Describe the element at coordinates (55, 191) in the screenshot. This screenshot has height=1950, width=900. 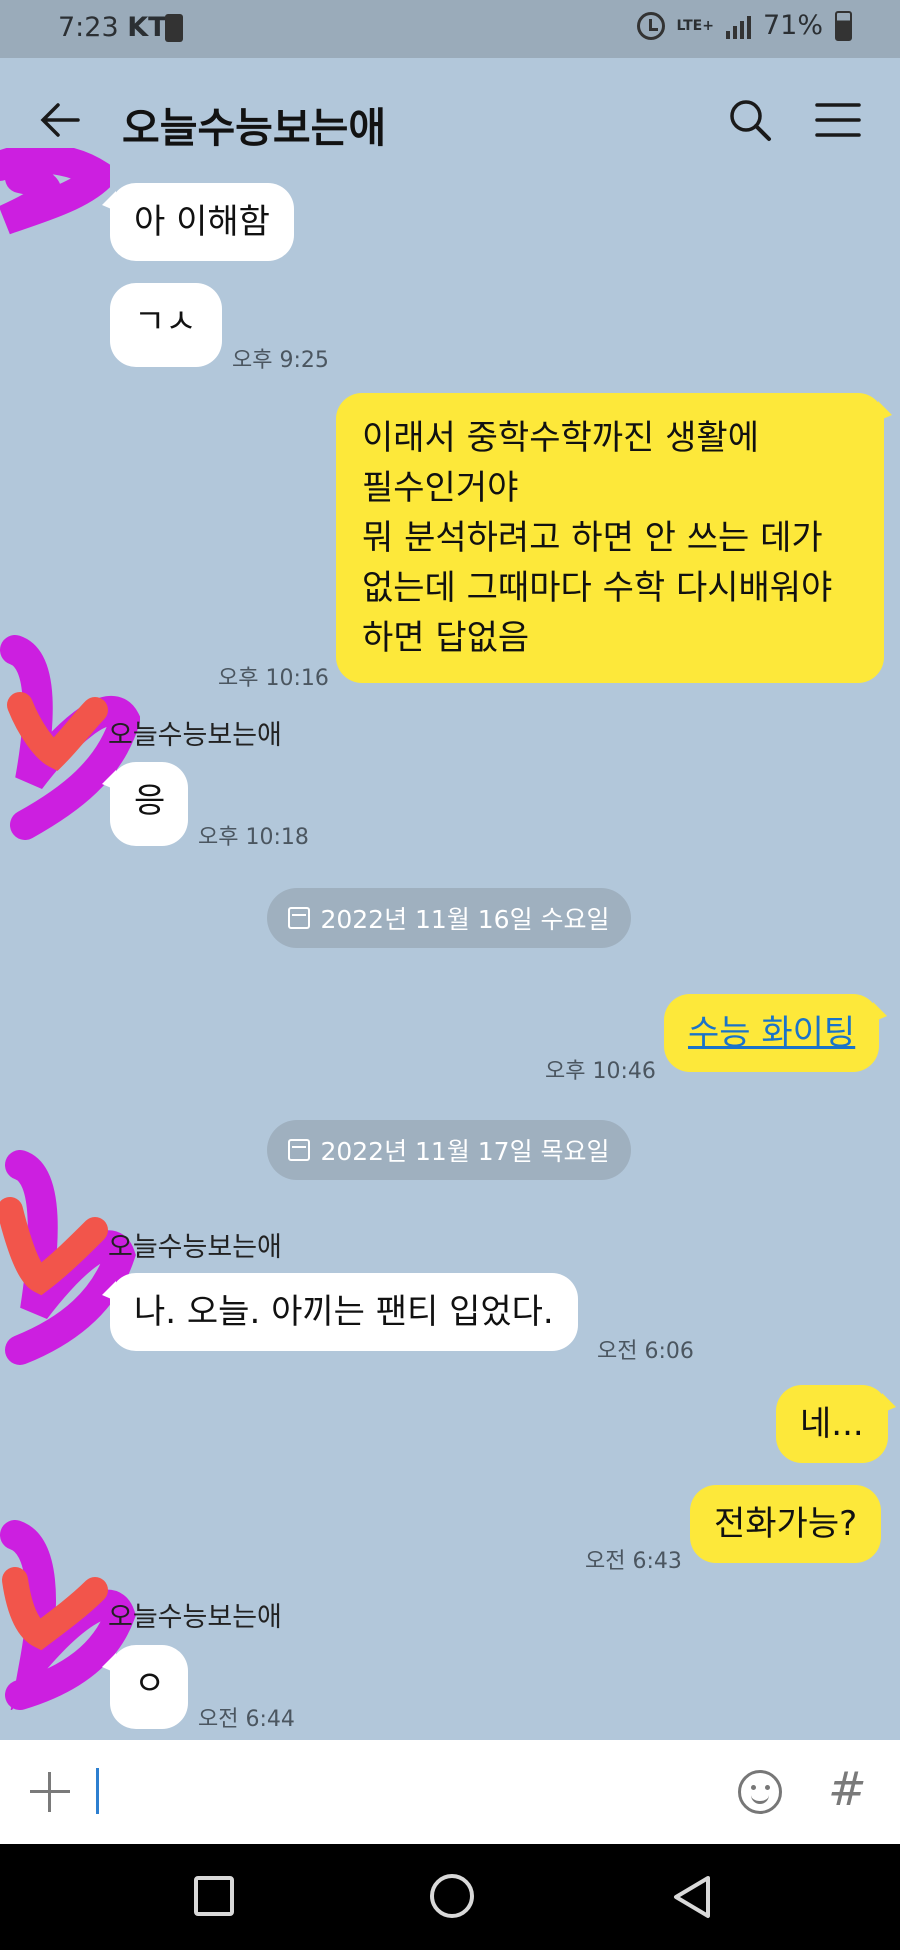
I see `scribbled-avatar` at that location.